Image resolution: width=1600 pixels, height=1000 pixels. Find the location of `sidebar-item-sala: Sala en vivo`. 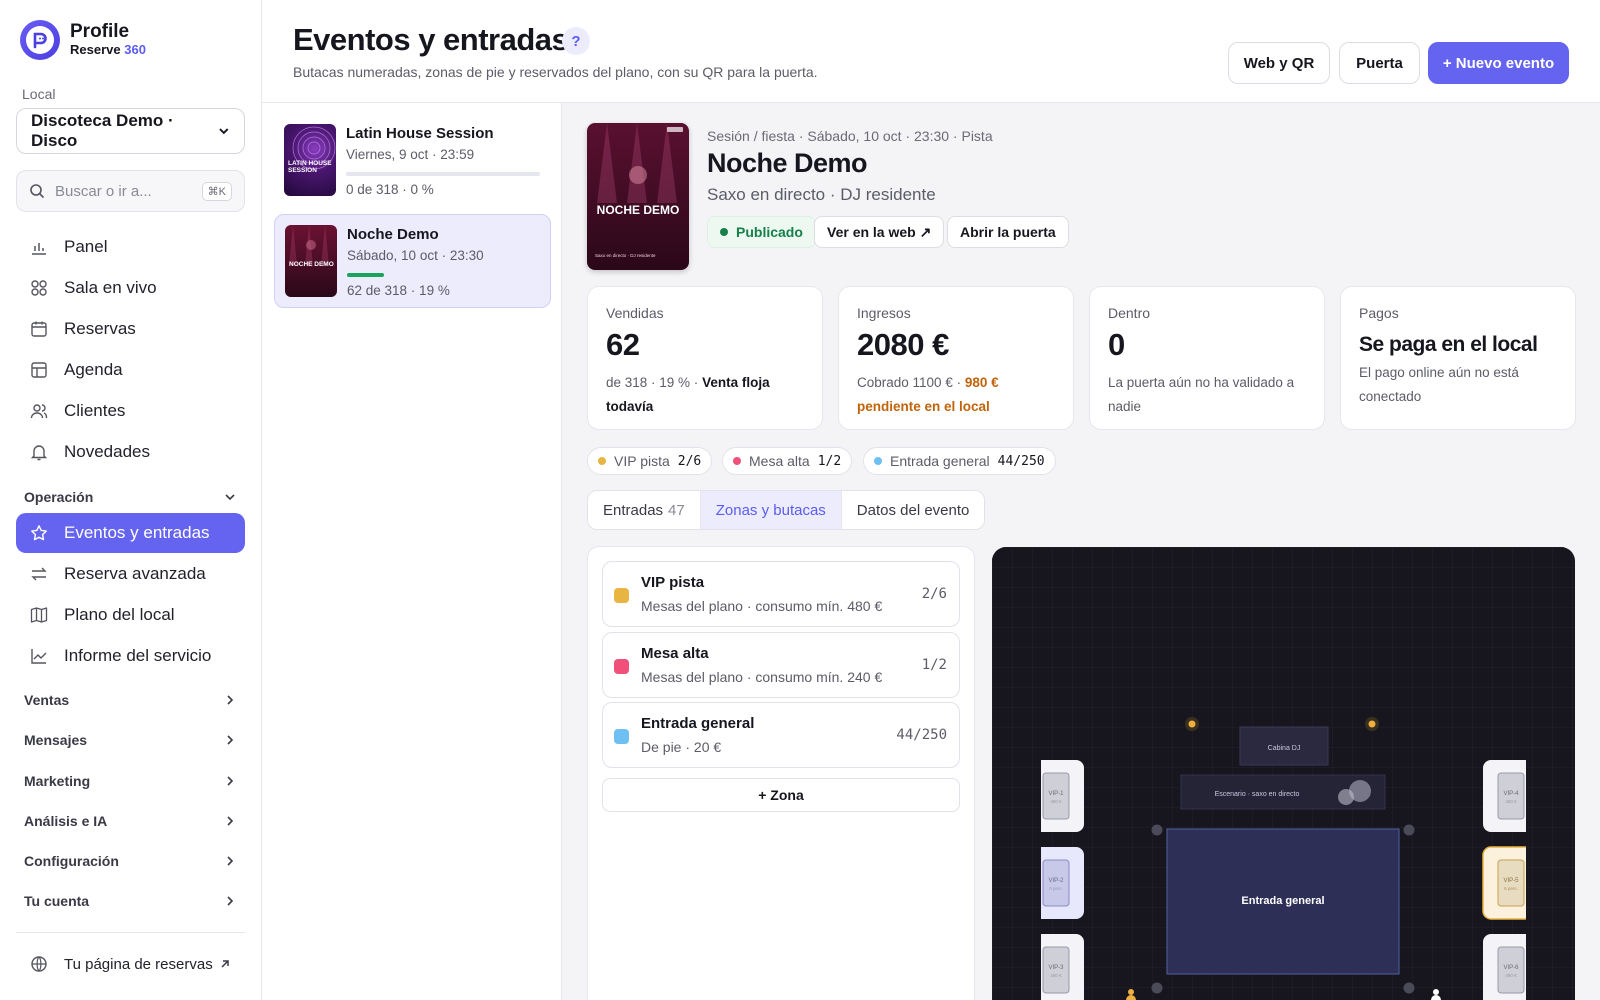

sidebar-item-sala: Sala en vivo is located at coordinates (130, 288).